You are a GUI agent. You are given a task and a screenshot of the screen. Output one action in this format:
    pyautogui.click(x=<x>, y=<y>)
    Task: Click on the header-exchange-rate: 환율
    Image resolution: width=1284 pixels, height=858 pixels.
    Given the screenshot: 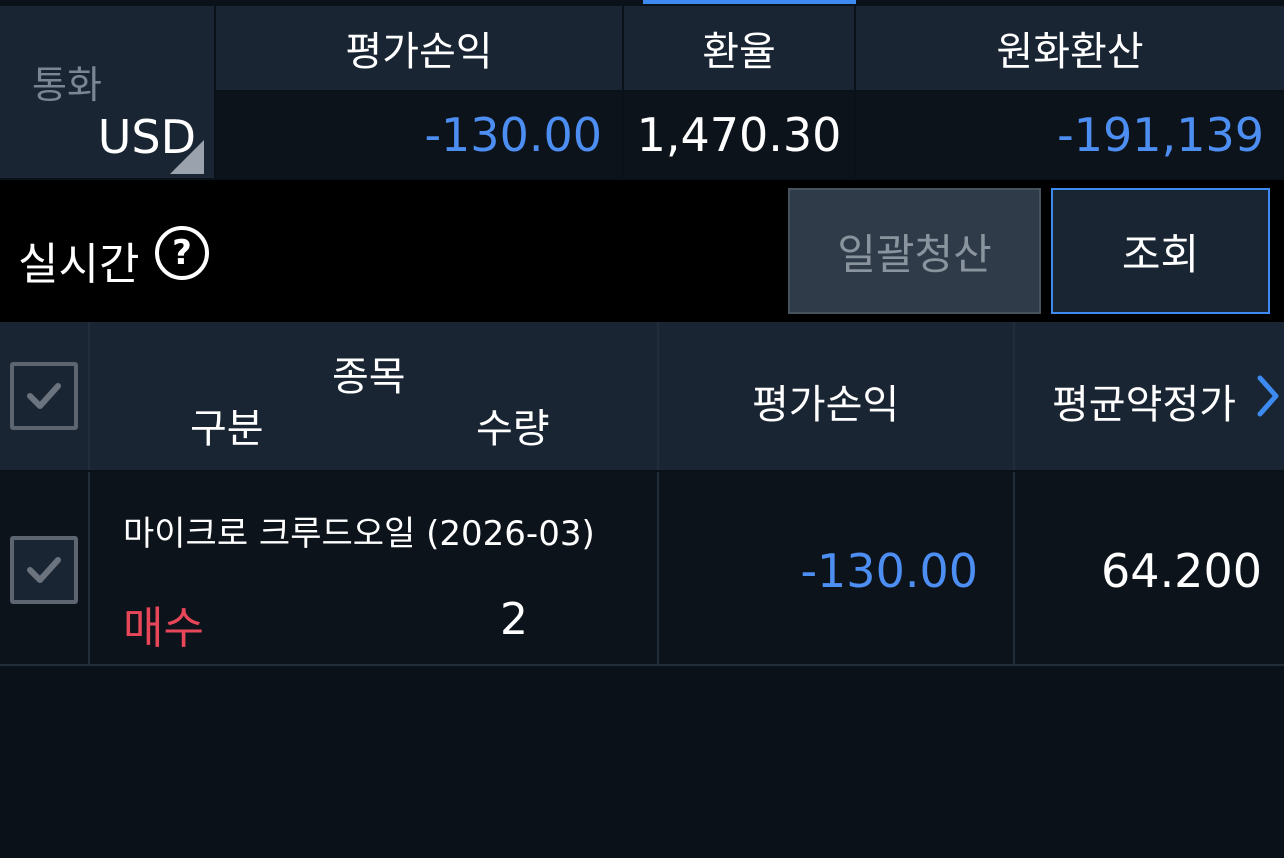 What is the action you would take?
    pyautogui.click(x=739, y=48)
    